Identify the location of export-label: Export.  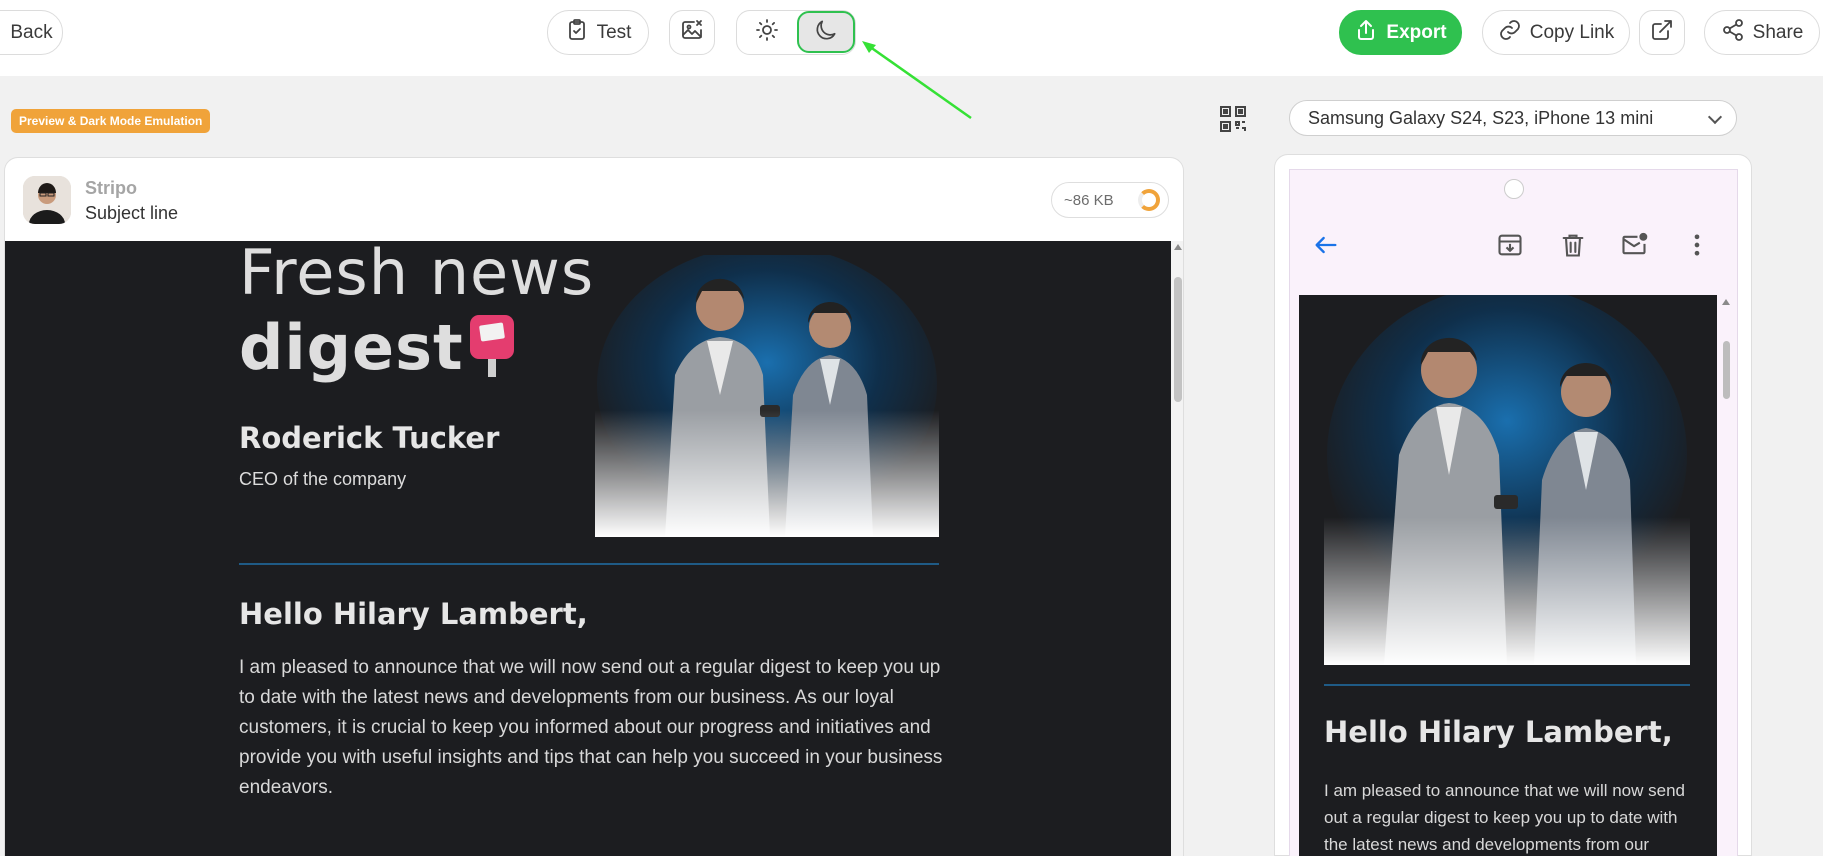
(1416, 32).